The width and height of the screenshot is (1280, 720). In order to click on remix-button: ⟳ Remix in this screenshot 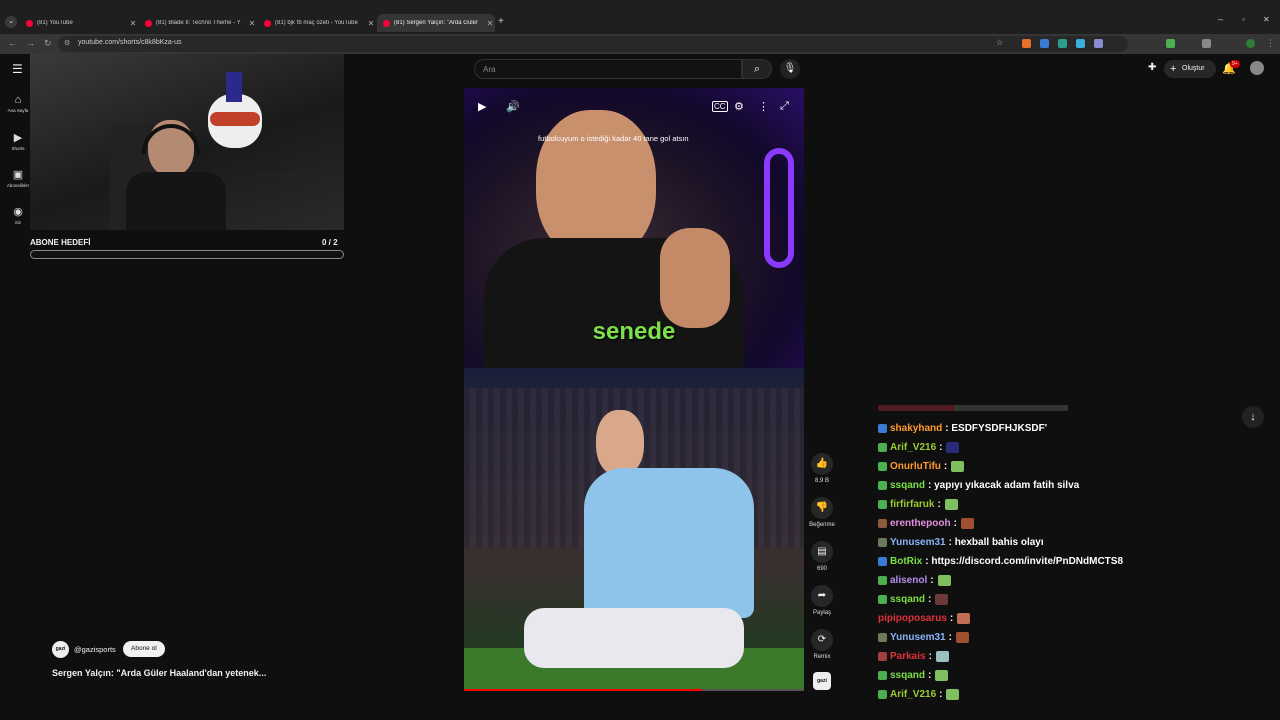, I will do `click(822, 644)`.